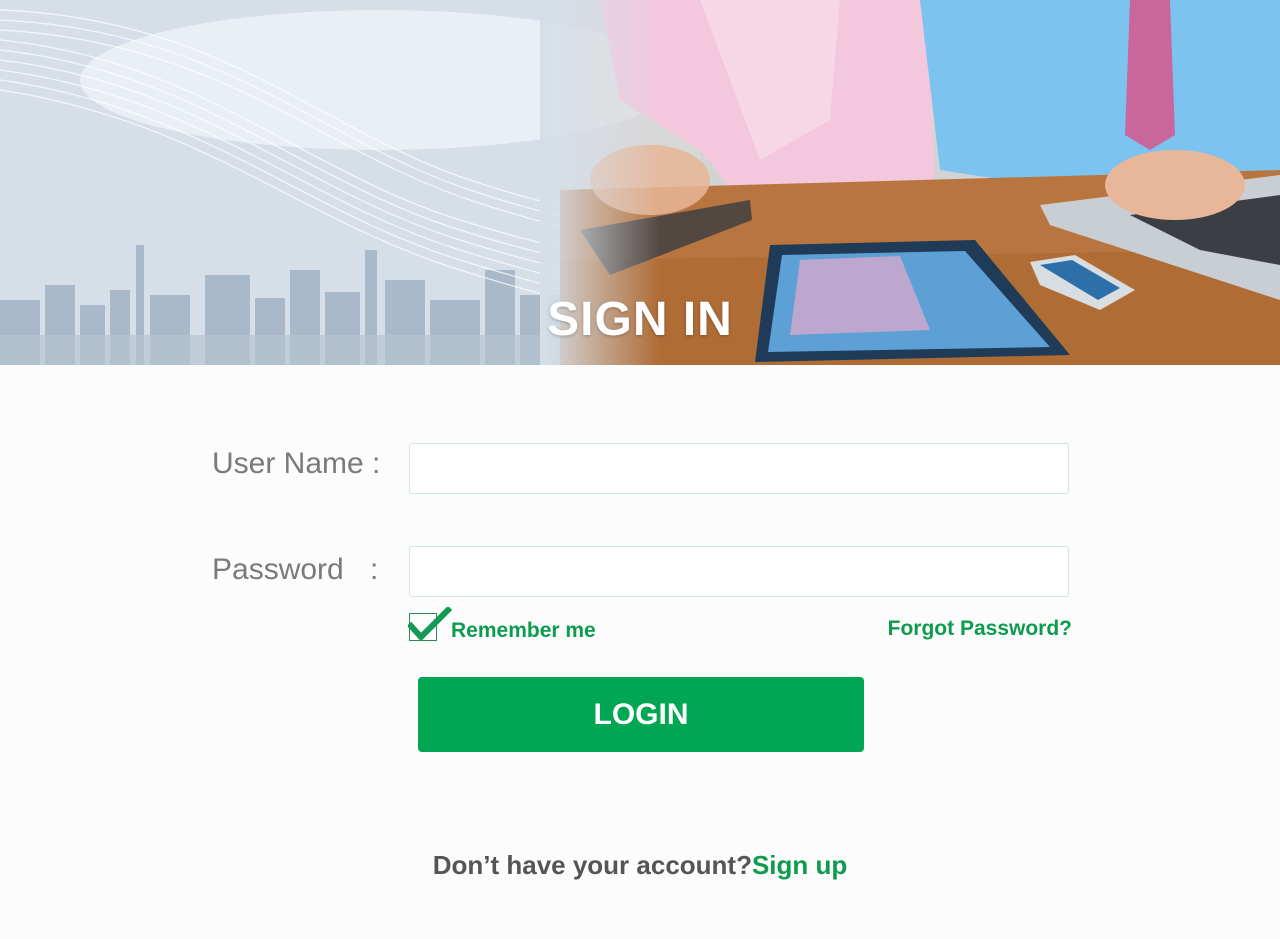 The height and width of the screenshot is (939, 1280). Describe the element at coordinates (278, 569) in the screenshot. I see `password-label: Password` at that location.